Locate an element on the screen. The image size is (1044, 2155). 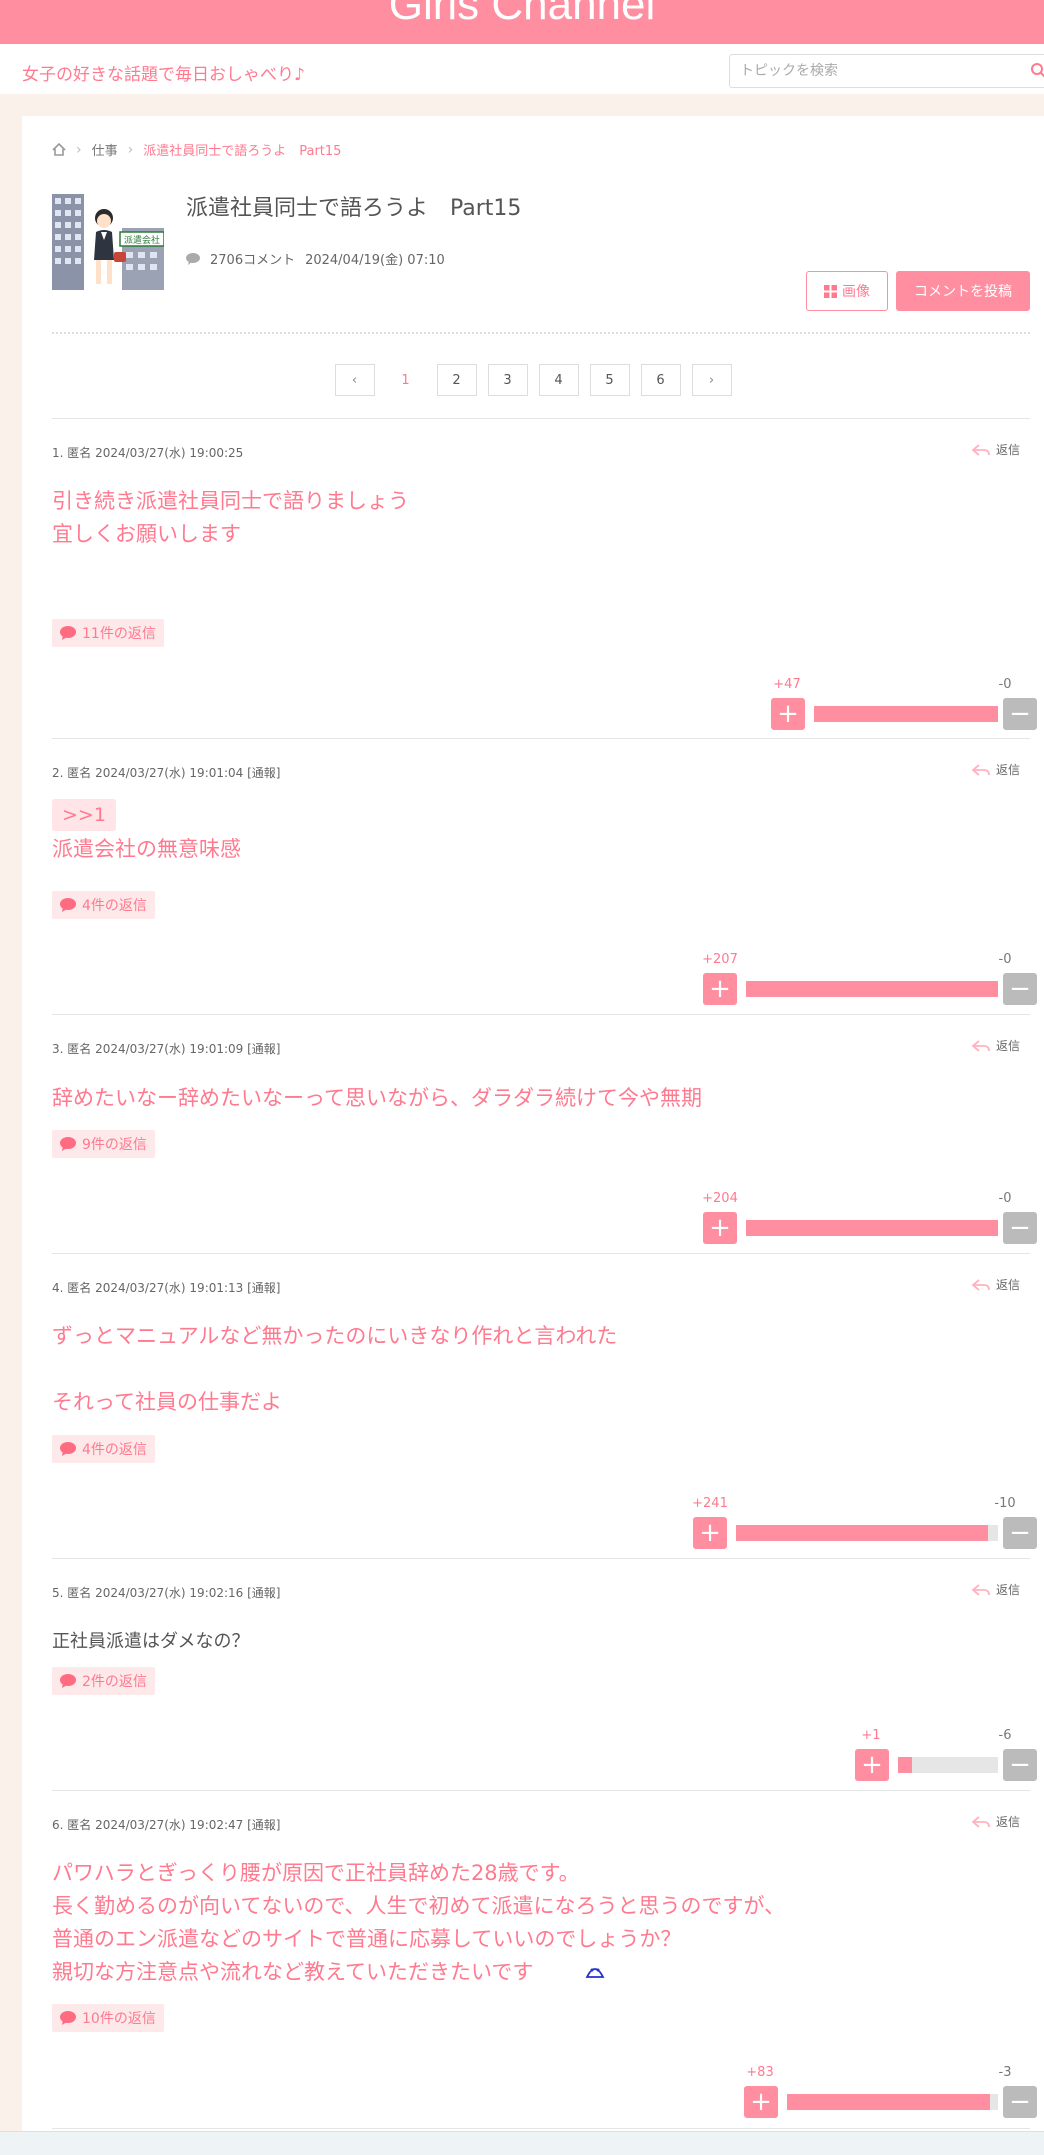
comment-text: 引き続き派遣社員同士で語りましょう 宜しくお願いします is located at coordinates (230, 517).